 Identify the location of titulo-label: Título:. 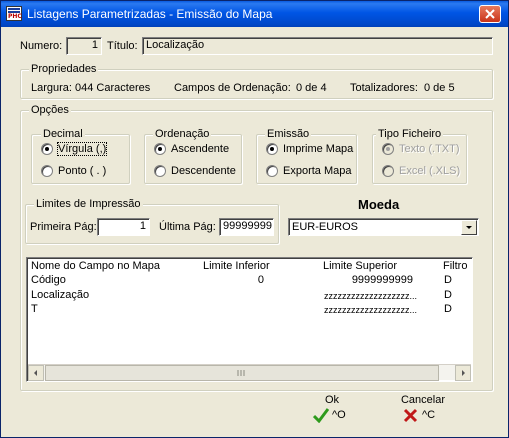
(122, 46).